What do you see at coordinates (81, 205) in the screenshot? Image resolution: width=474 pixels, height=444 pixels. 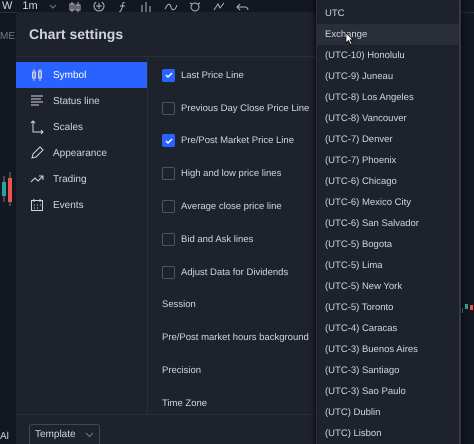 I see `sidebar-tab: Events` at bounding box center [81, 205].